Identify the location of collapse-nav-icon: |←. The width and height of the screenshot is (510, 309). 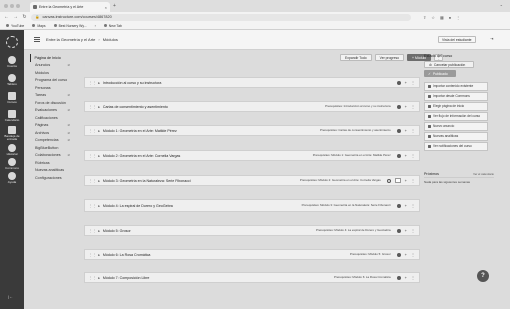
(10, 296).